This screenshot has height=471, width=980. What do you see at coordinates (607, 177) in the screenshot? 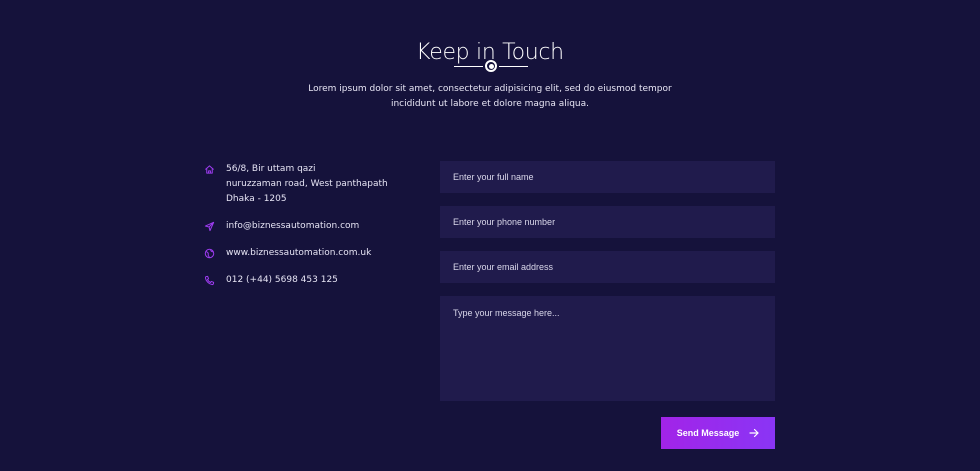
I see `full-name-input` at bounding box center [607, 177].